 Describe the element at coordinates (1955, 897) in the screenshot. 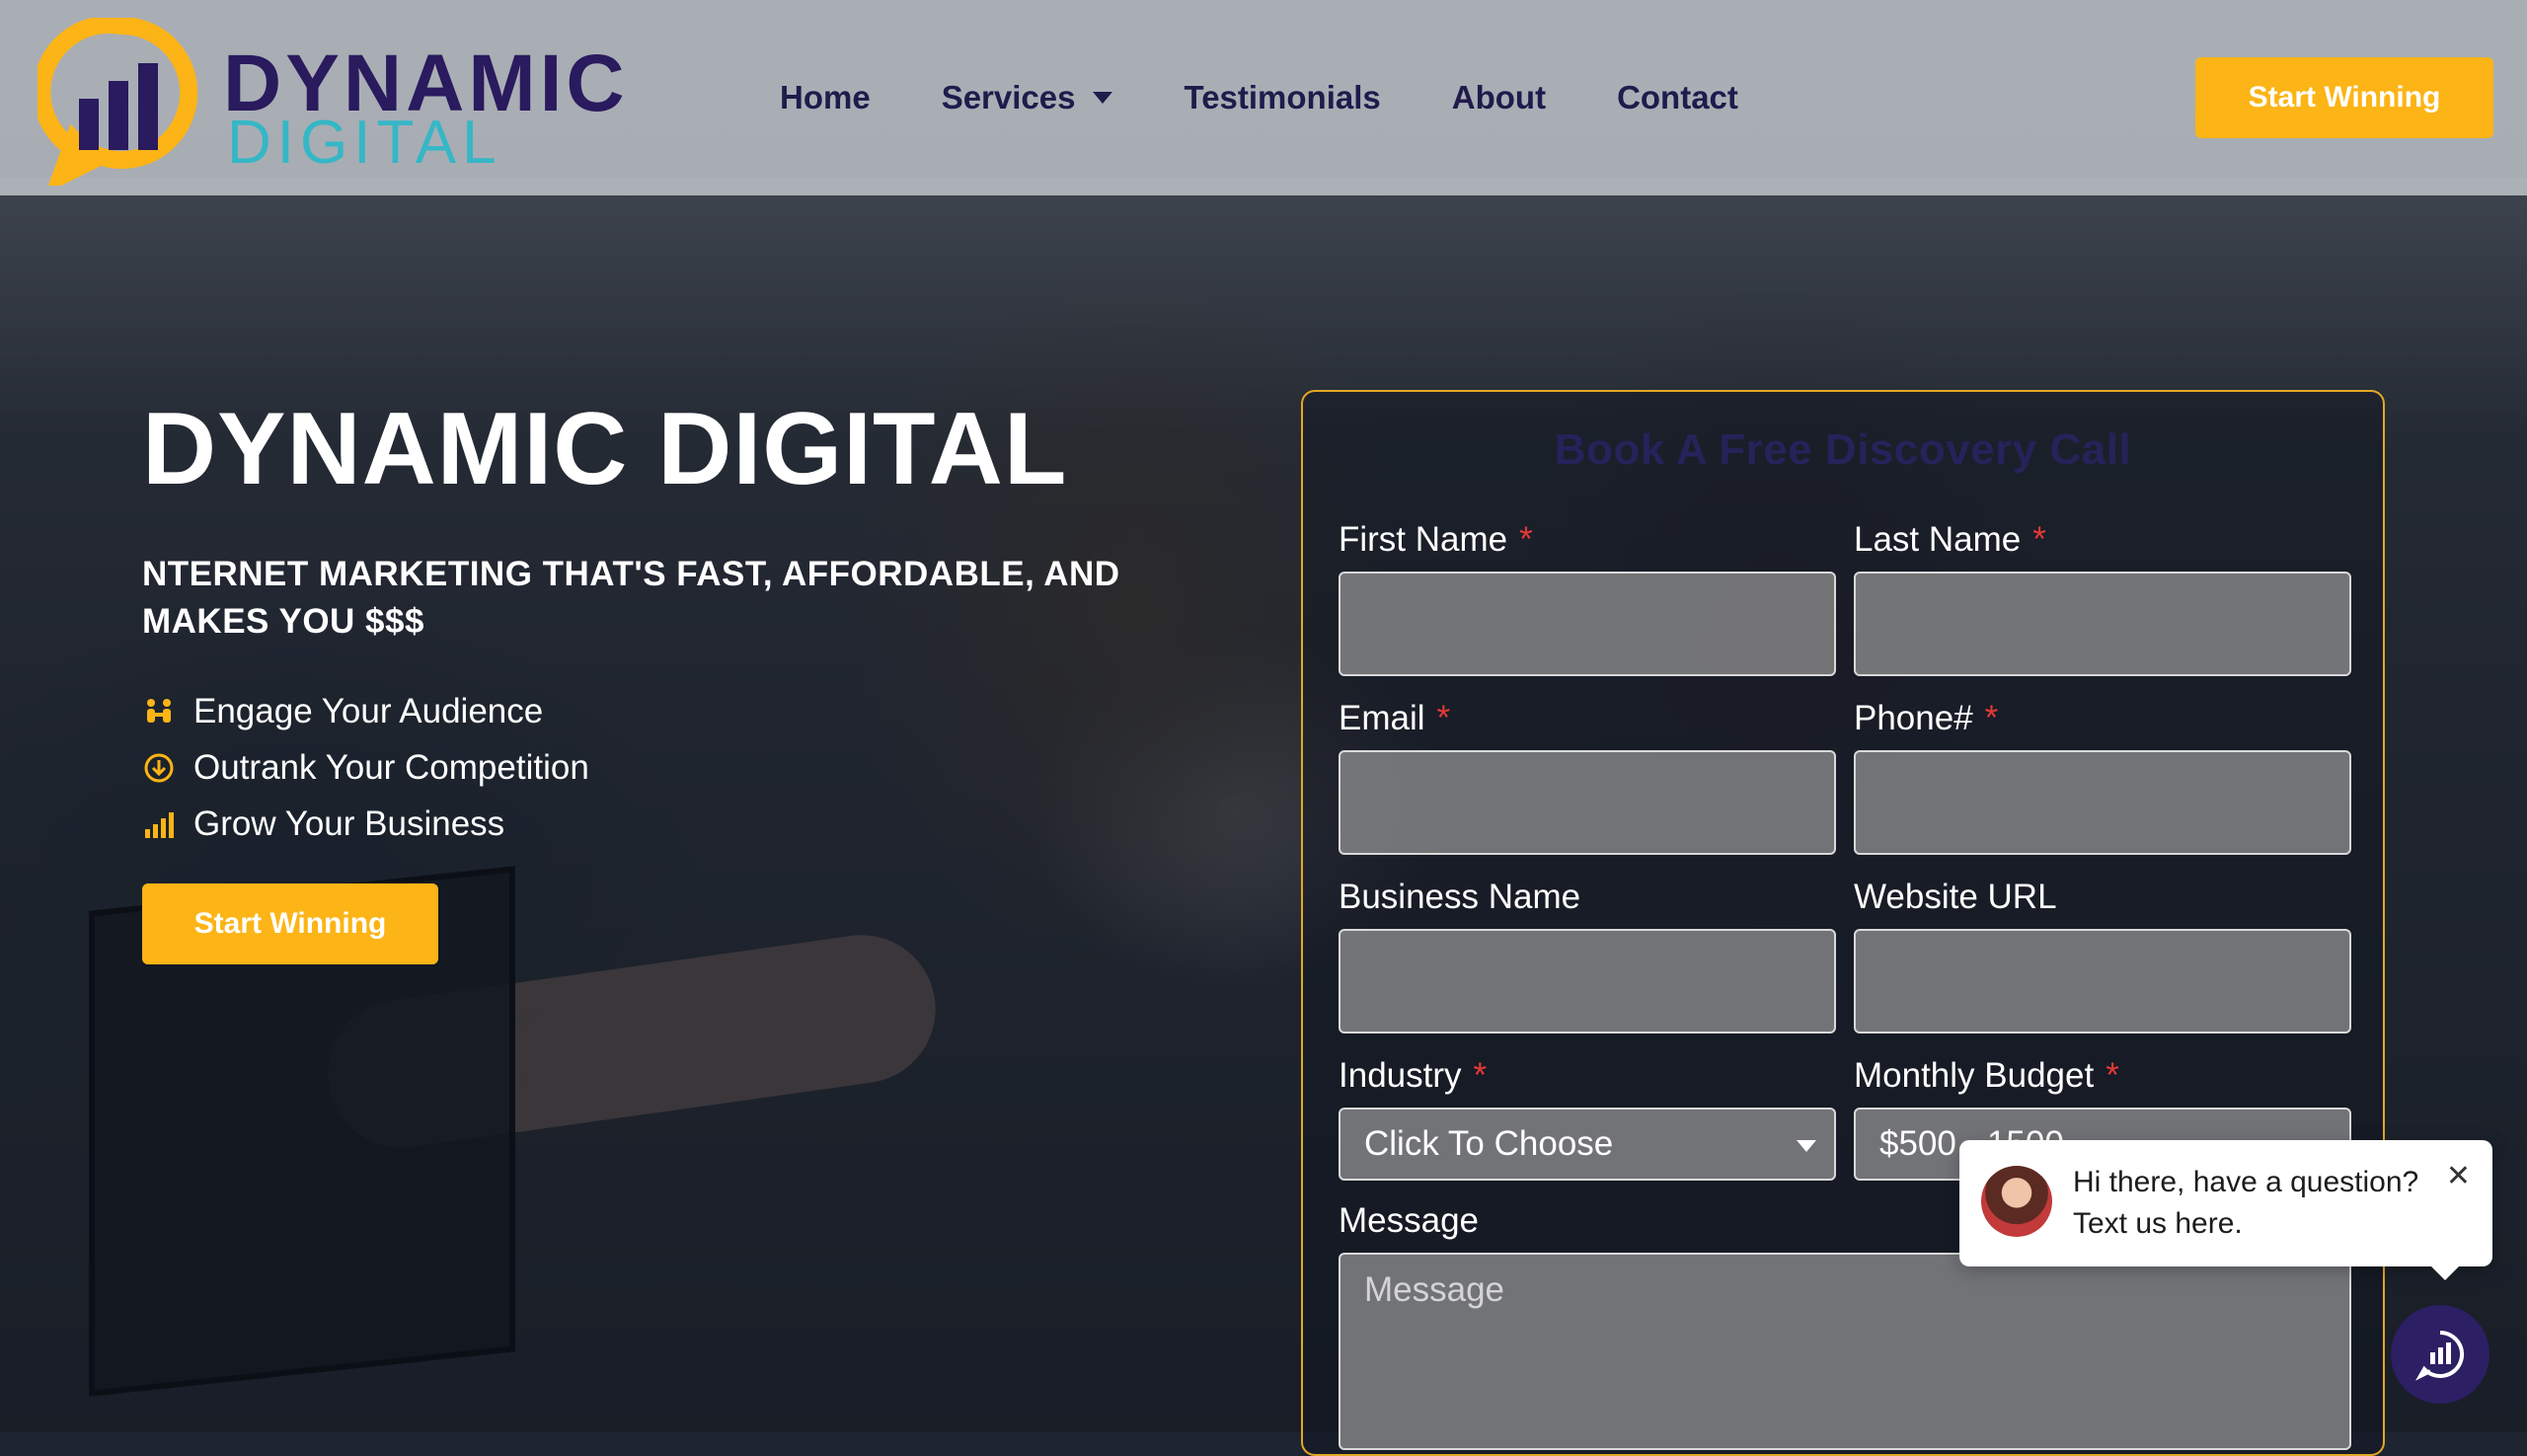

I see `website-url-label: Website URL` at that location.